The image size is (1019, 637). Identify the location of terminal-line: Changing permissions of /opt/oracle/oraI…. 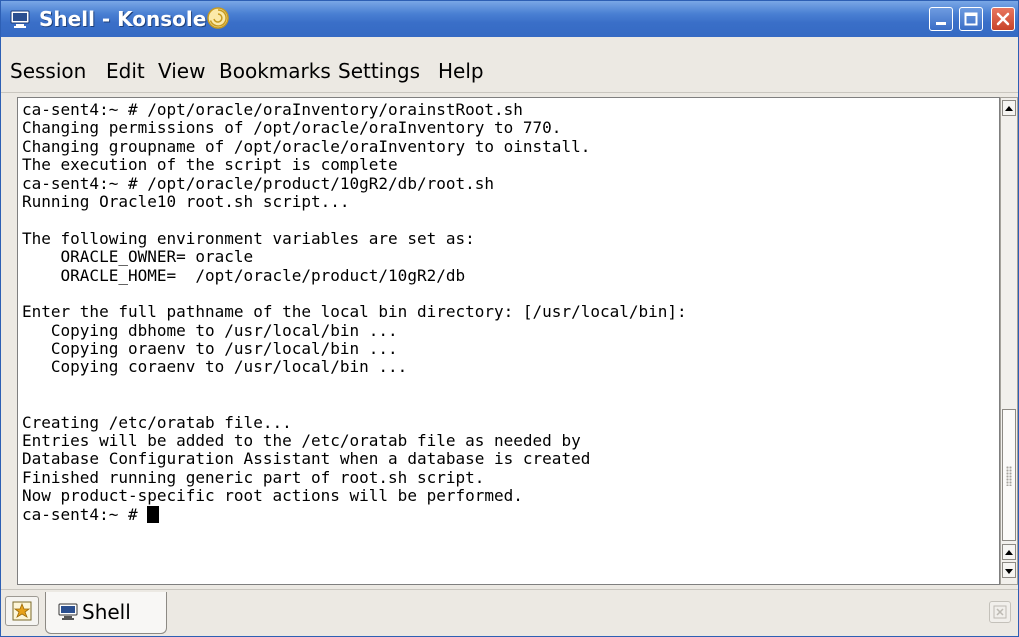
(292, 128).